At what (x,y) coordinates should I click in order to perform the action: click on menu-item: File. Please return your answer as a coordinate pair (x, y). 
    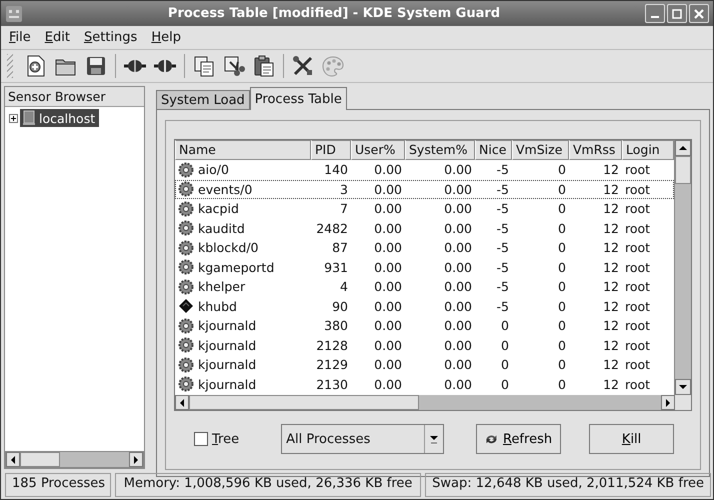
    Looking at the image, I should click on (20, 37).